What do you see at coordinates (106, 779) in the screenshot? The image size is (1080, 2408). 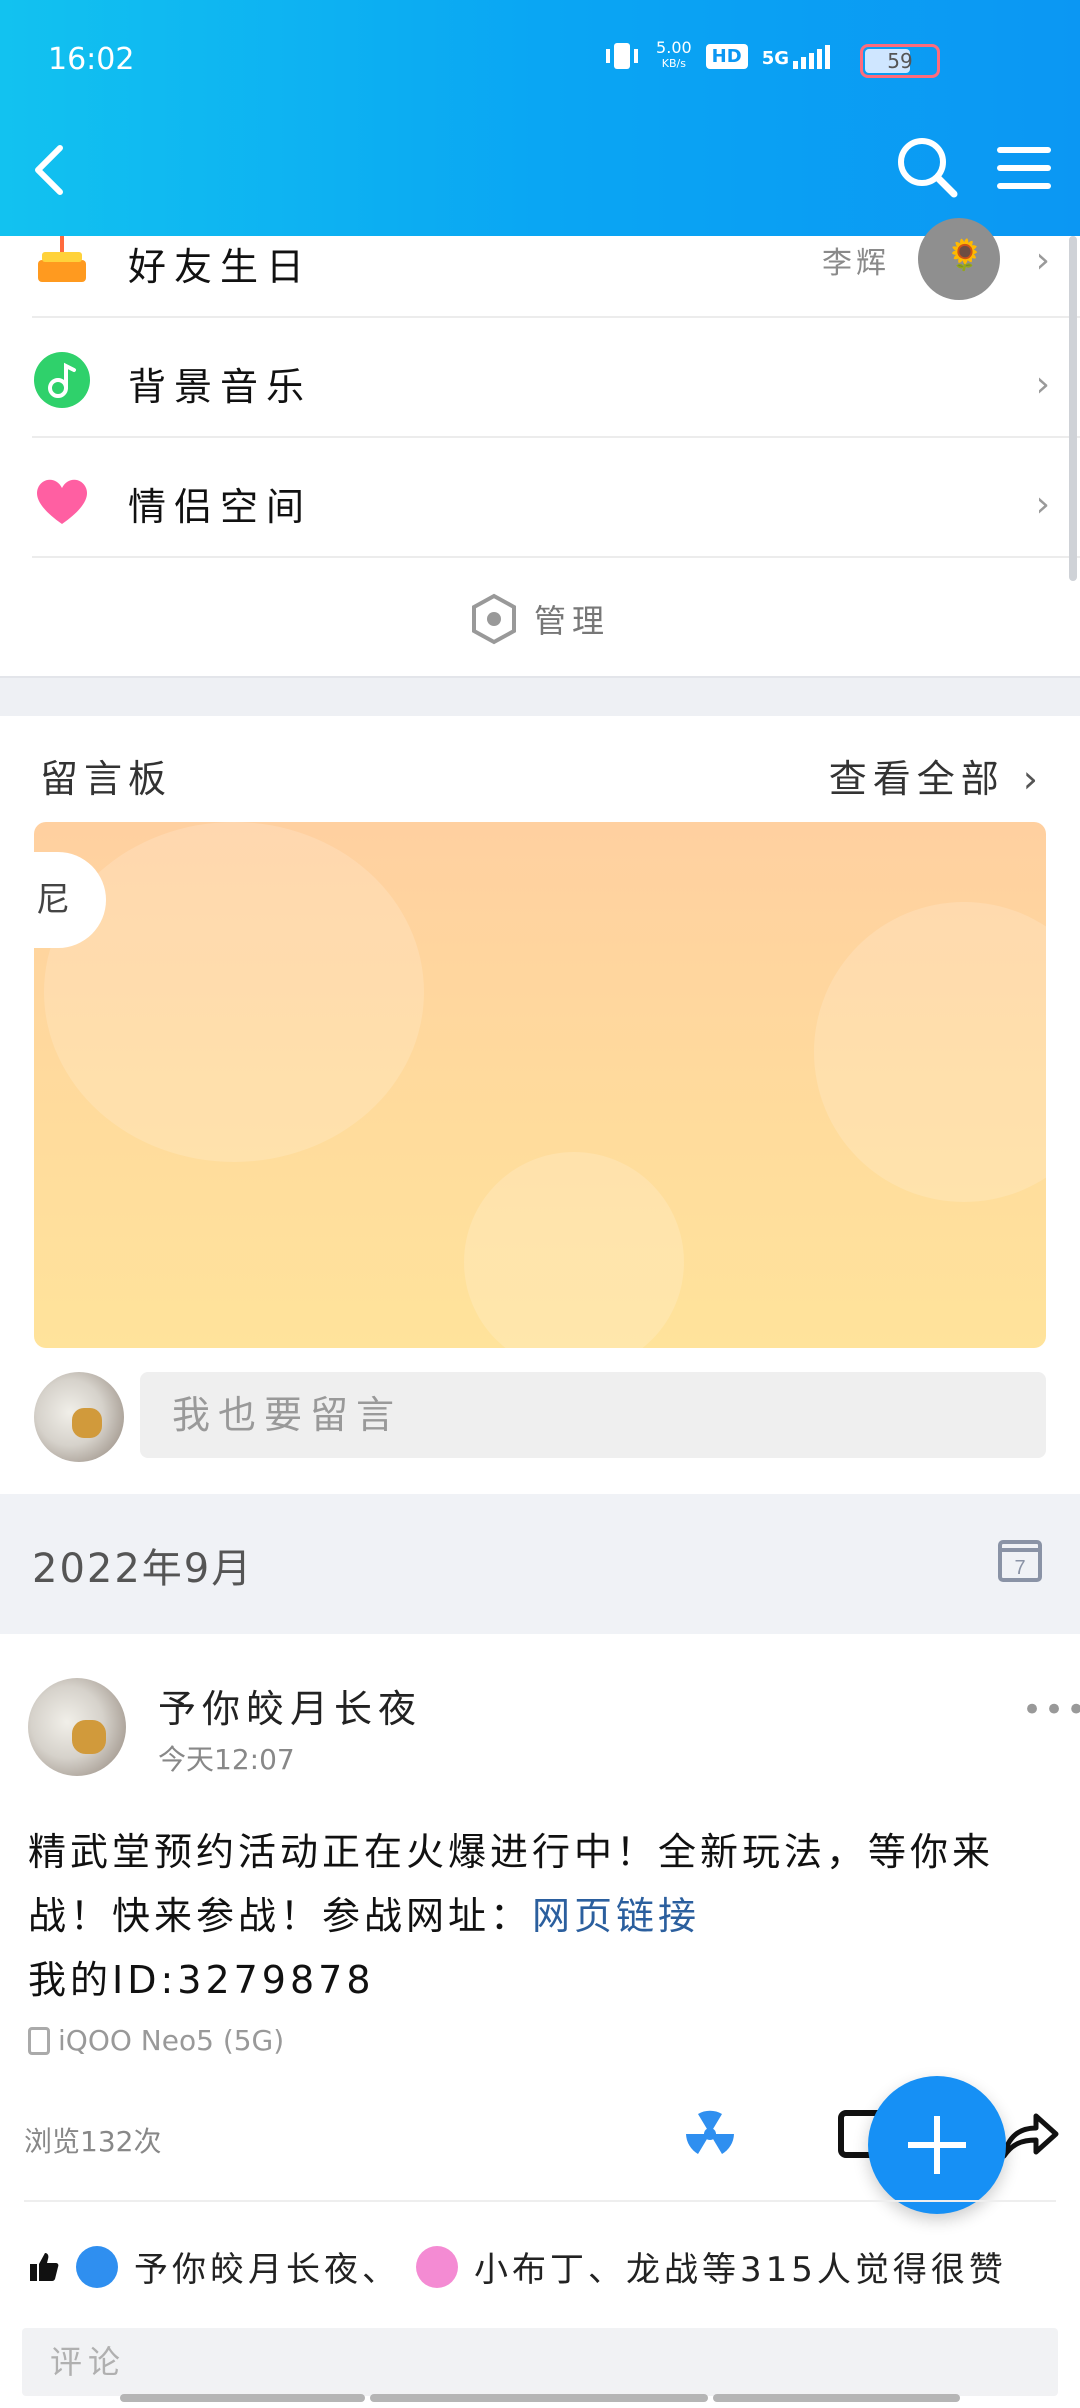 I see `guestbook-title: 留言板` at bounding box center [106, 779].